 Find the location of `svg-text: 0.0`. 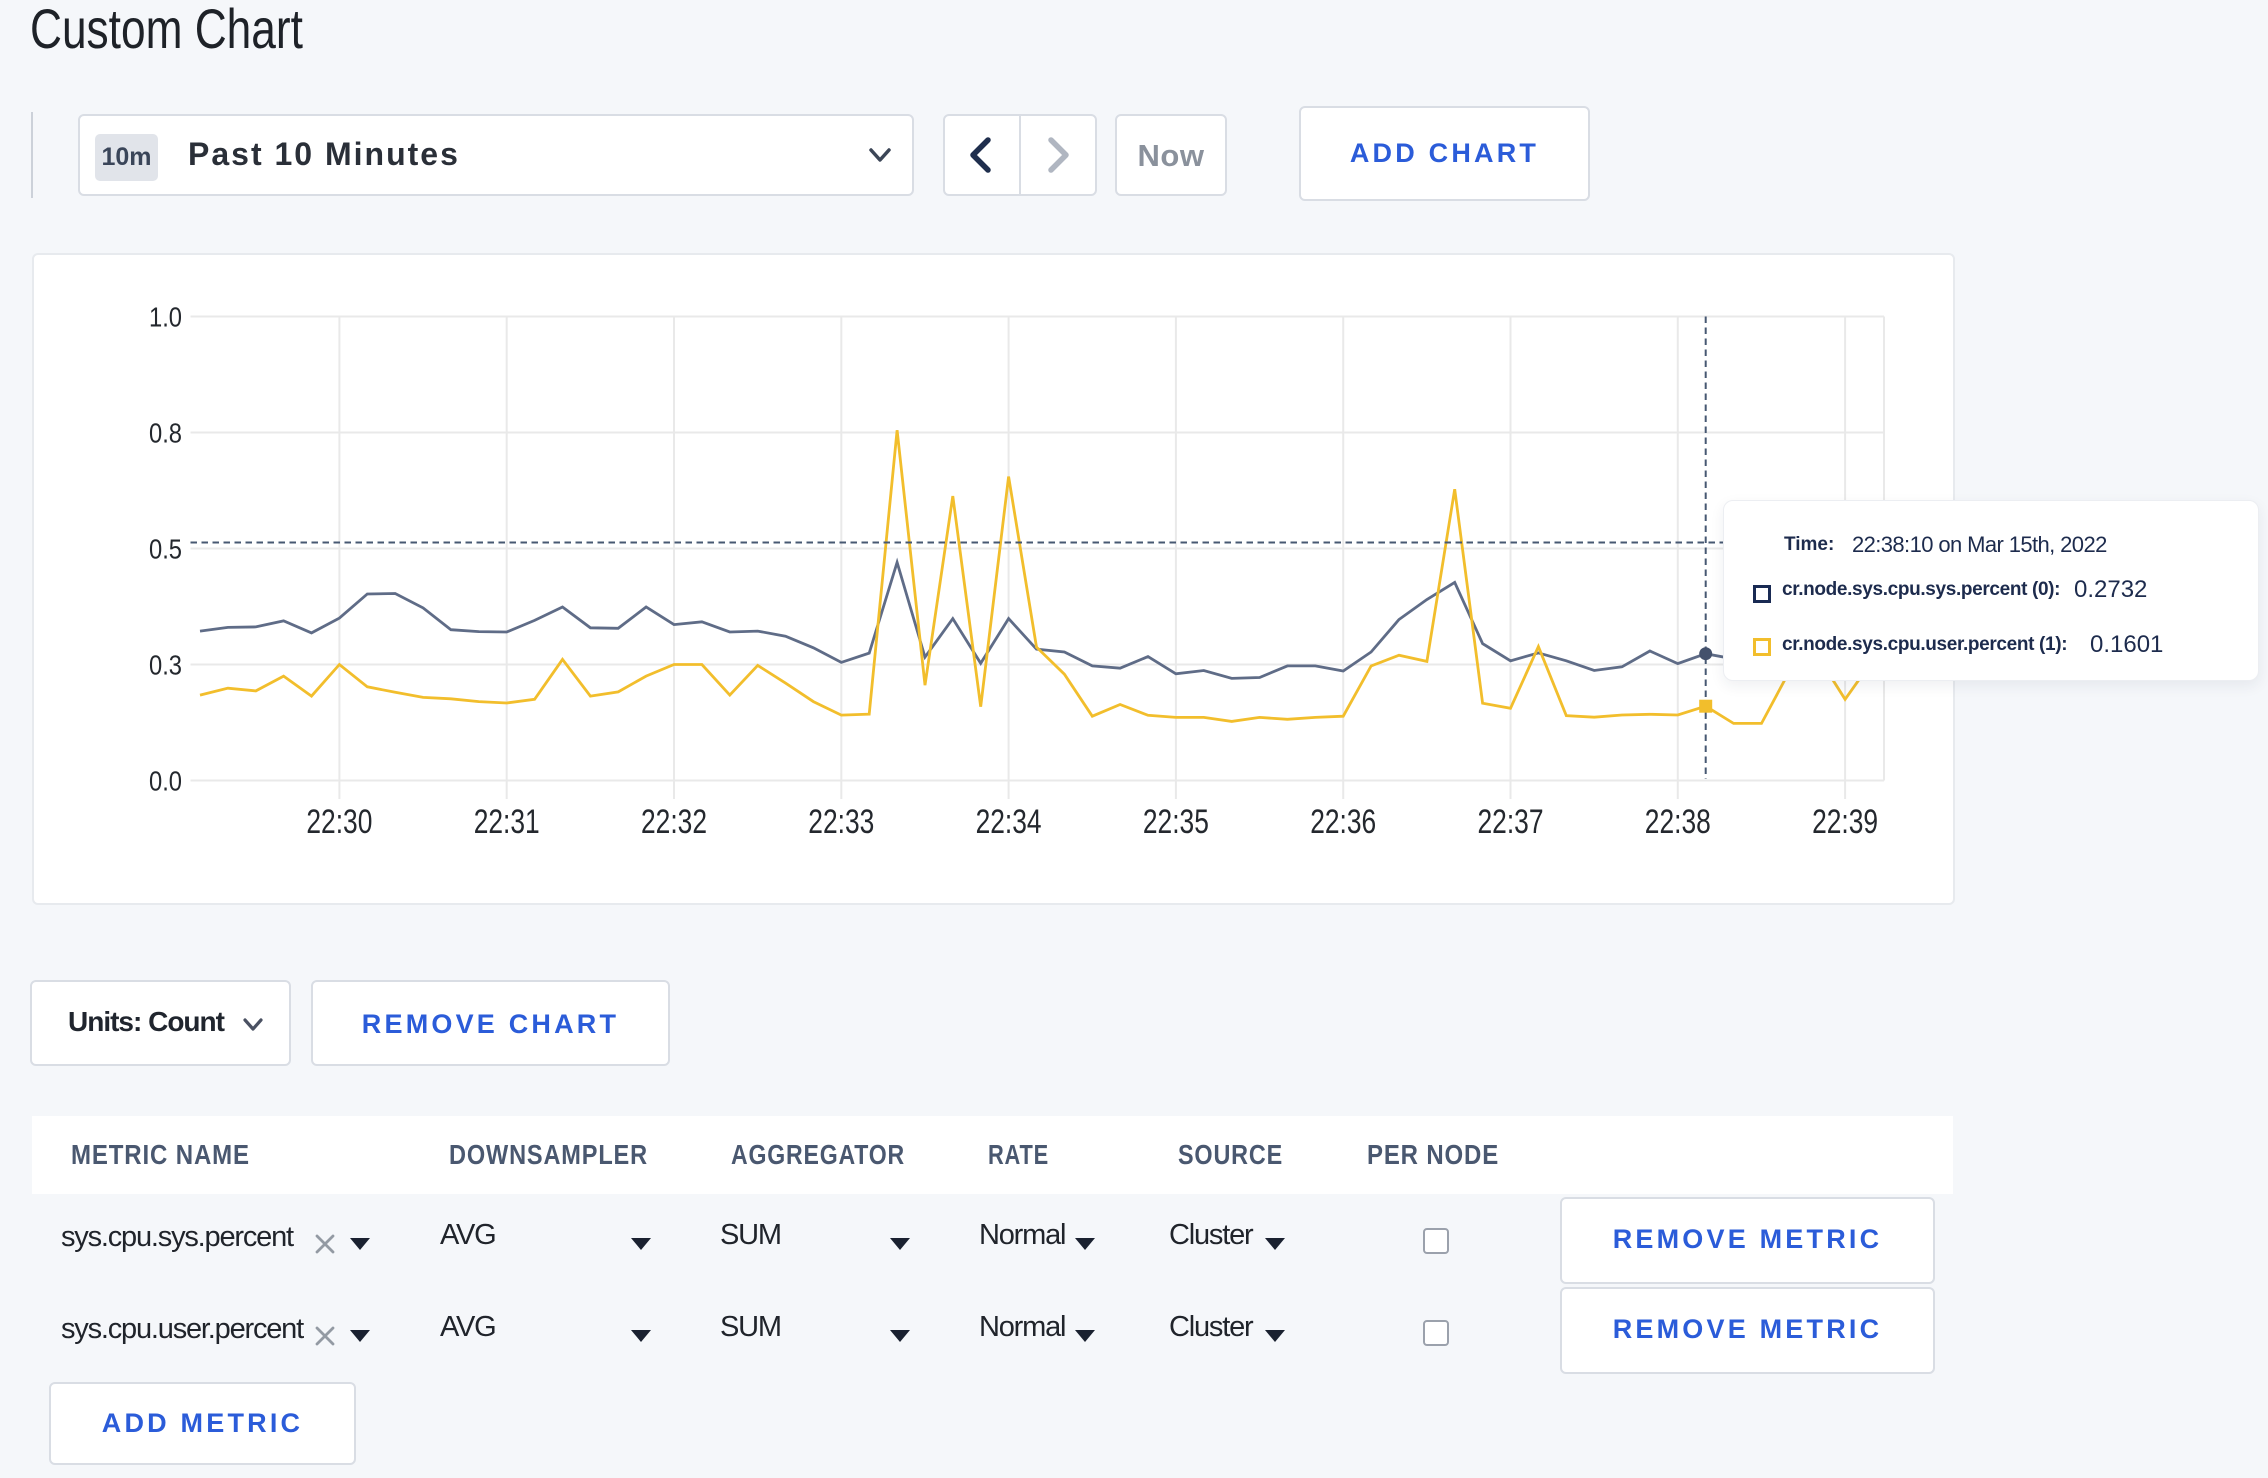

svg-text: 0.0 is located at coordinates (165, 780).